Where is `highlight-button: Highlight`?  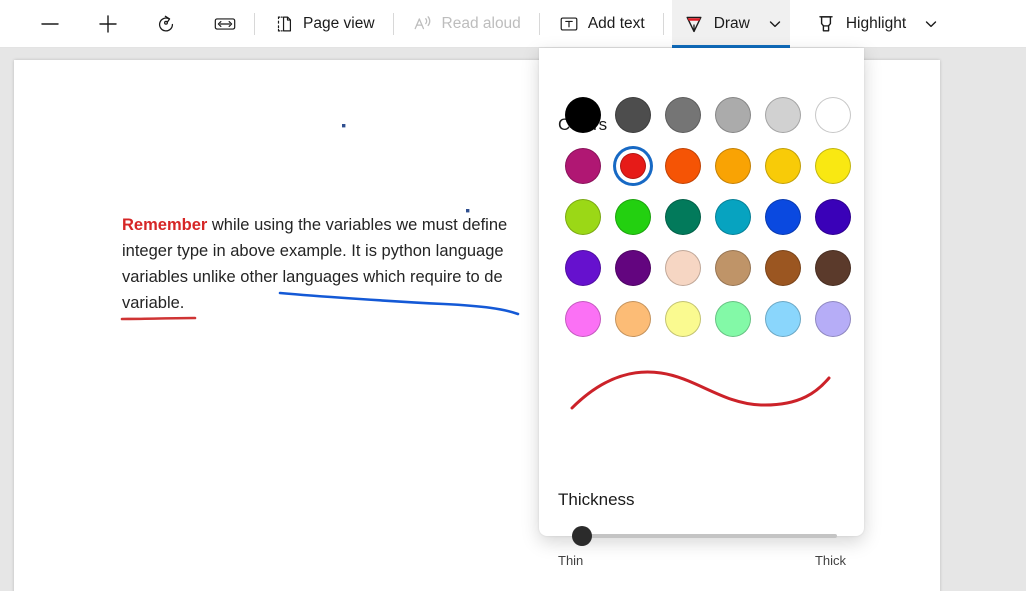
highlight-button: Highlight is located at coordinates (860, 24).